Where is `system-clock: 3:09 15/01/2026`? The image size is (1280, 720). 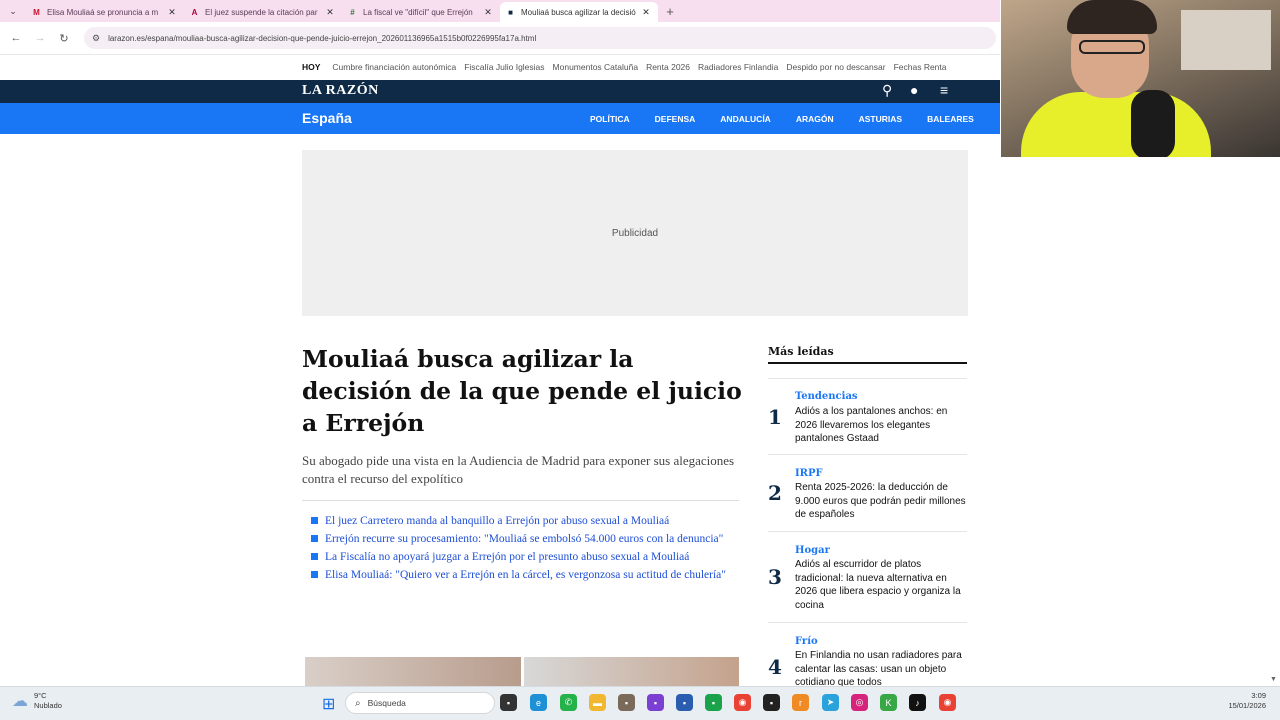 system-clock: 3:09 15/01/2026 is located at coordinates (1241, 701).